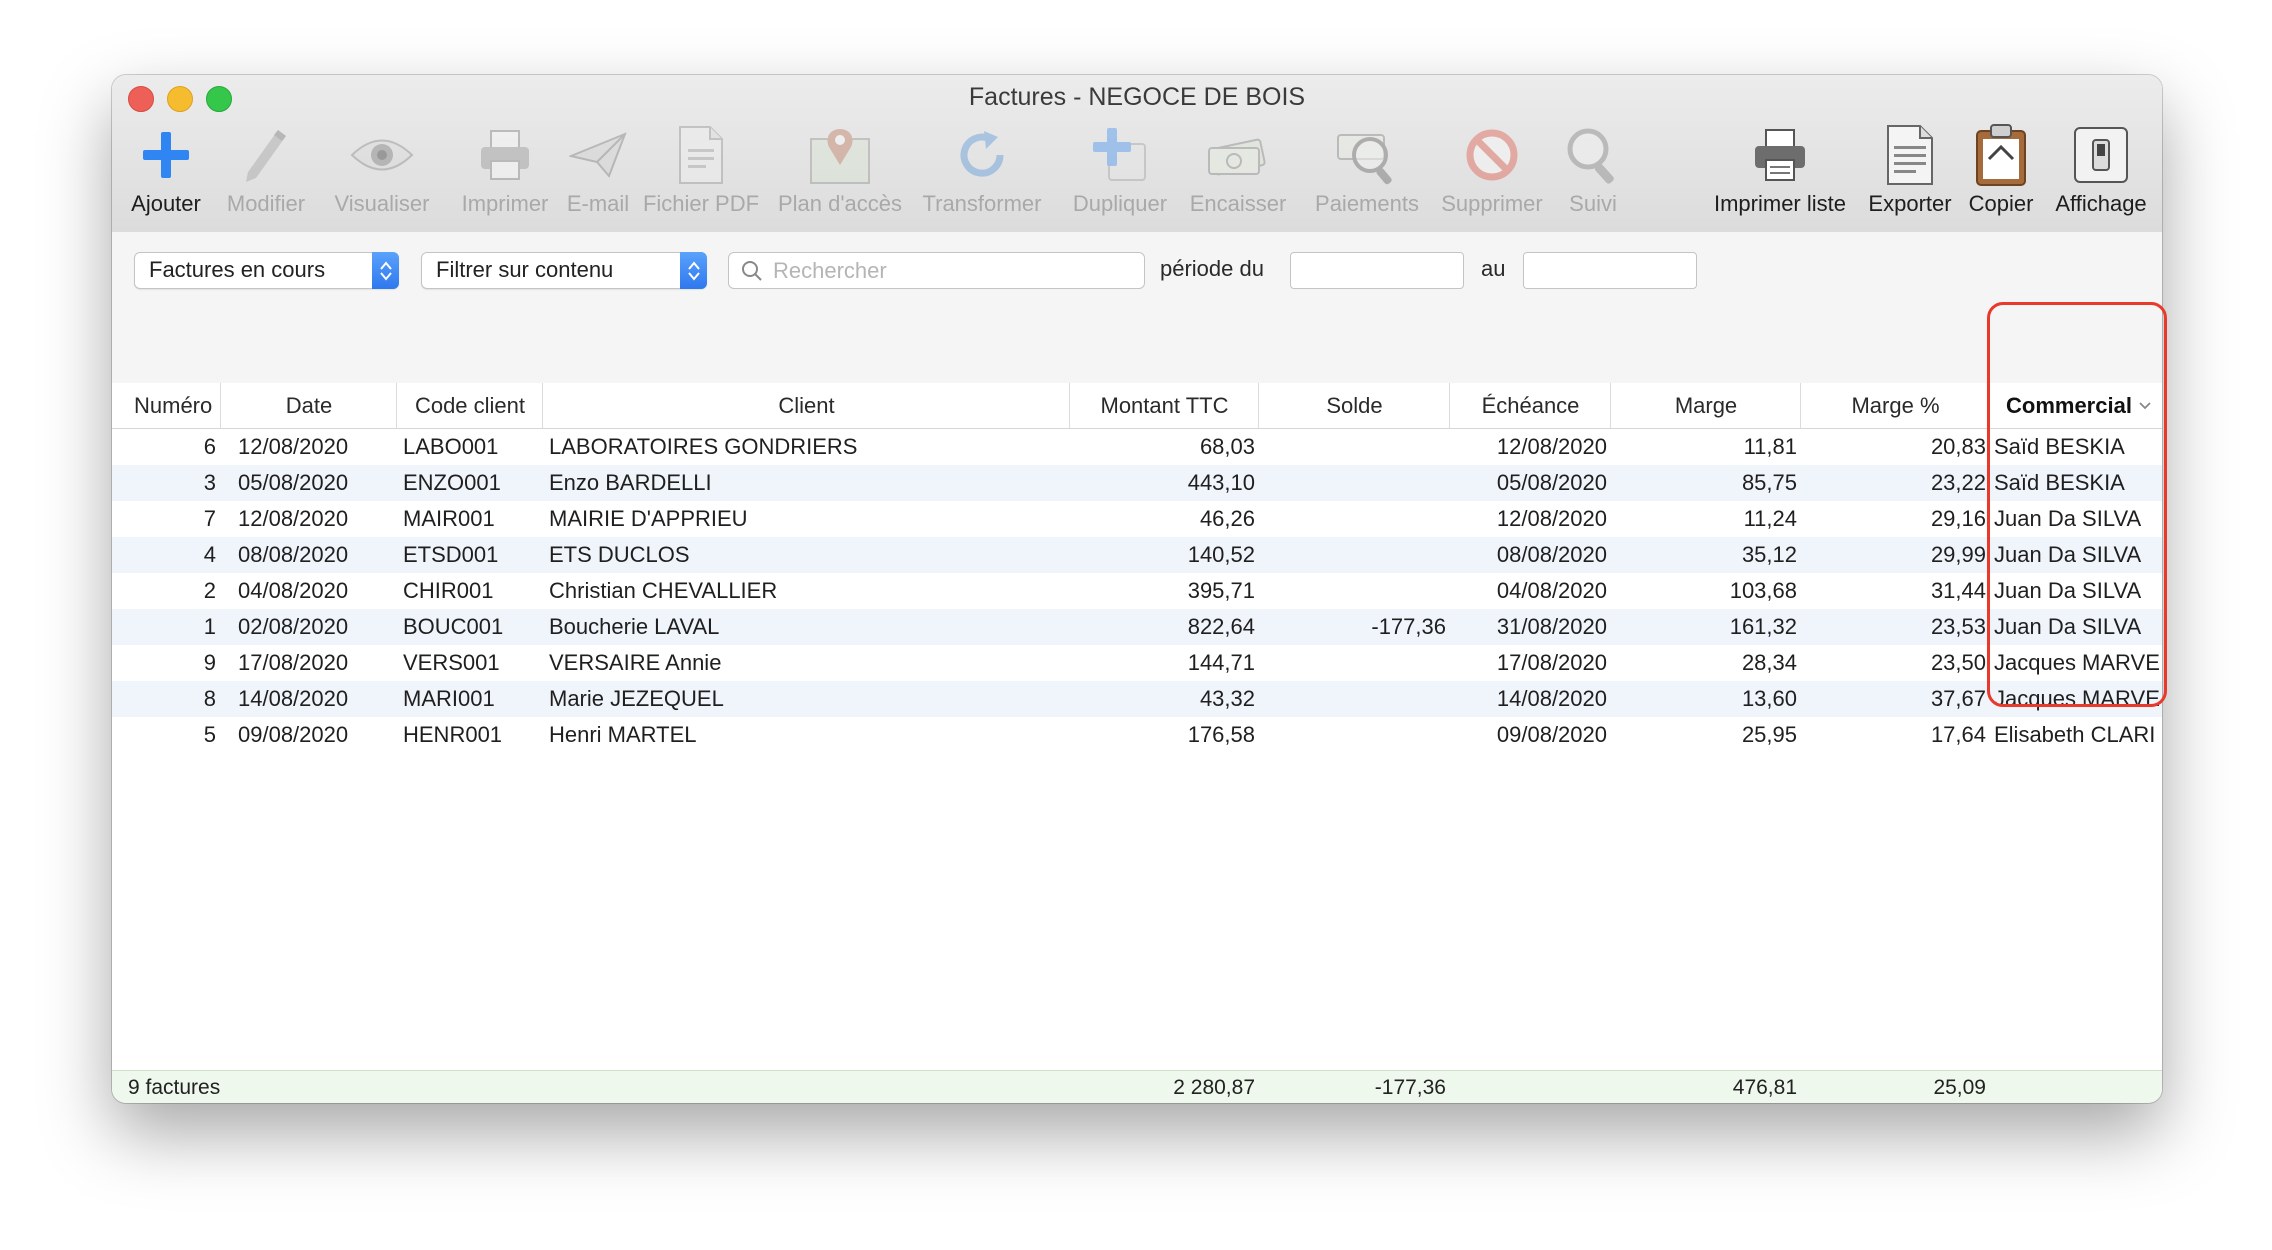 This screenshot has width=2272, height=1250. I want to click on toolbar-map-button: Plan d'accès, so click(840, 170).